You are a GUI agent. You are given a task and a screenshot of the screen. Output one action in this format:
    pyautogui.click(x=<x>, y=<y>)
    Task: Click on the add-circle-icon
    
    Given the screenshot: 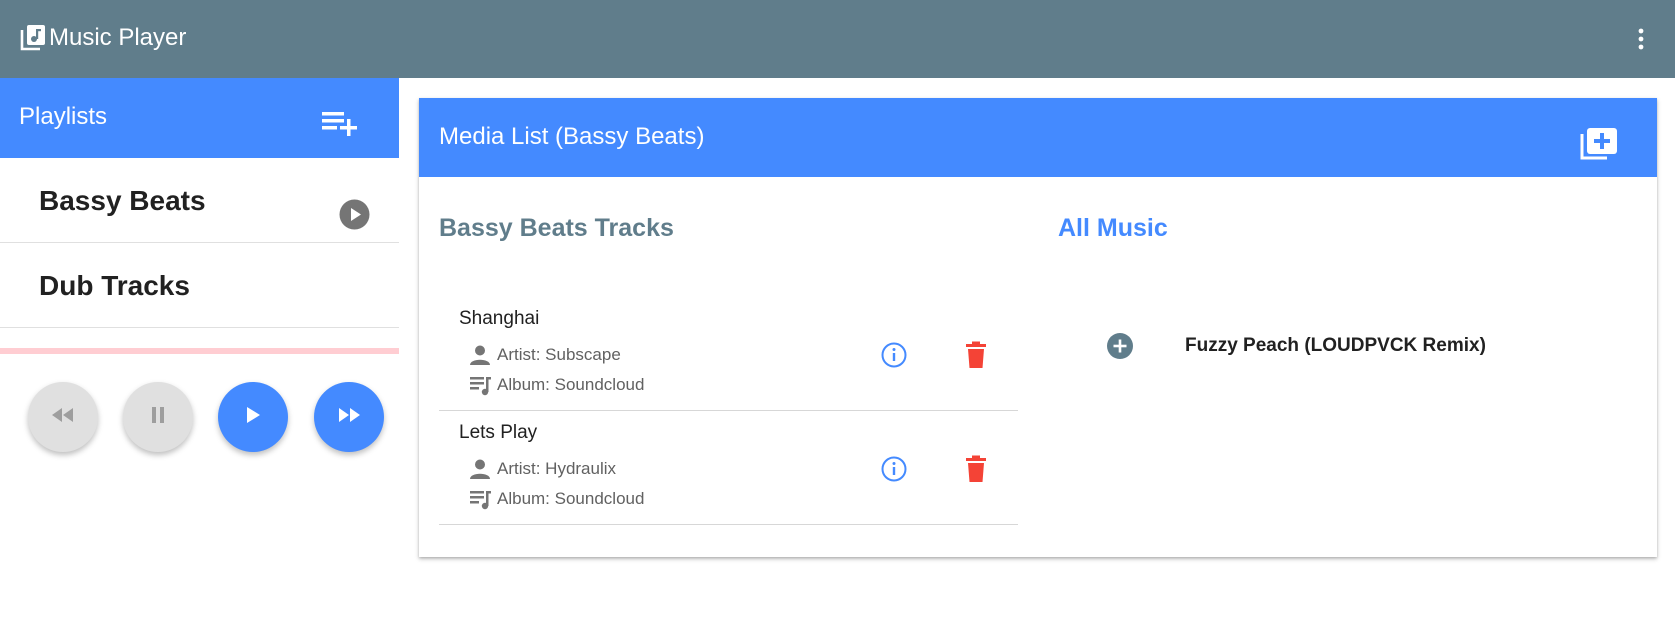 What is the action you would take?
    pyautogui.click(x=1120, y=346)
    